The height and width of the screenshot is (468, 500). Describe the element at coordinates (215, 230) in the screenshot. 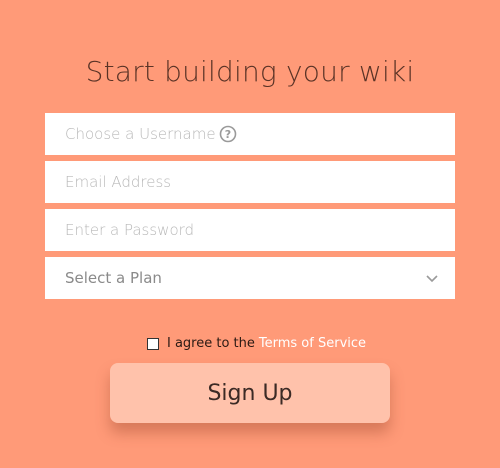

I see `password-input` at that location.